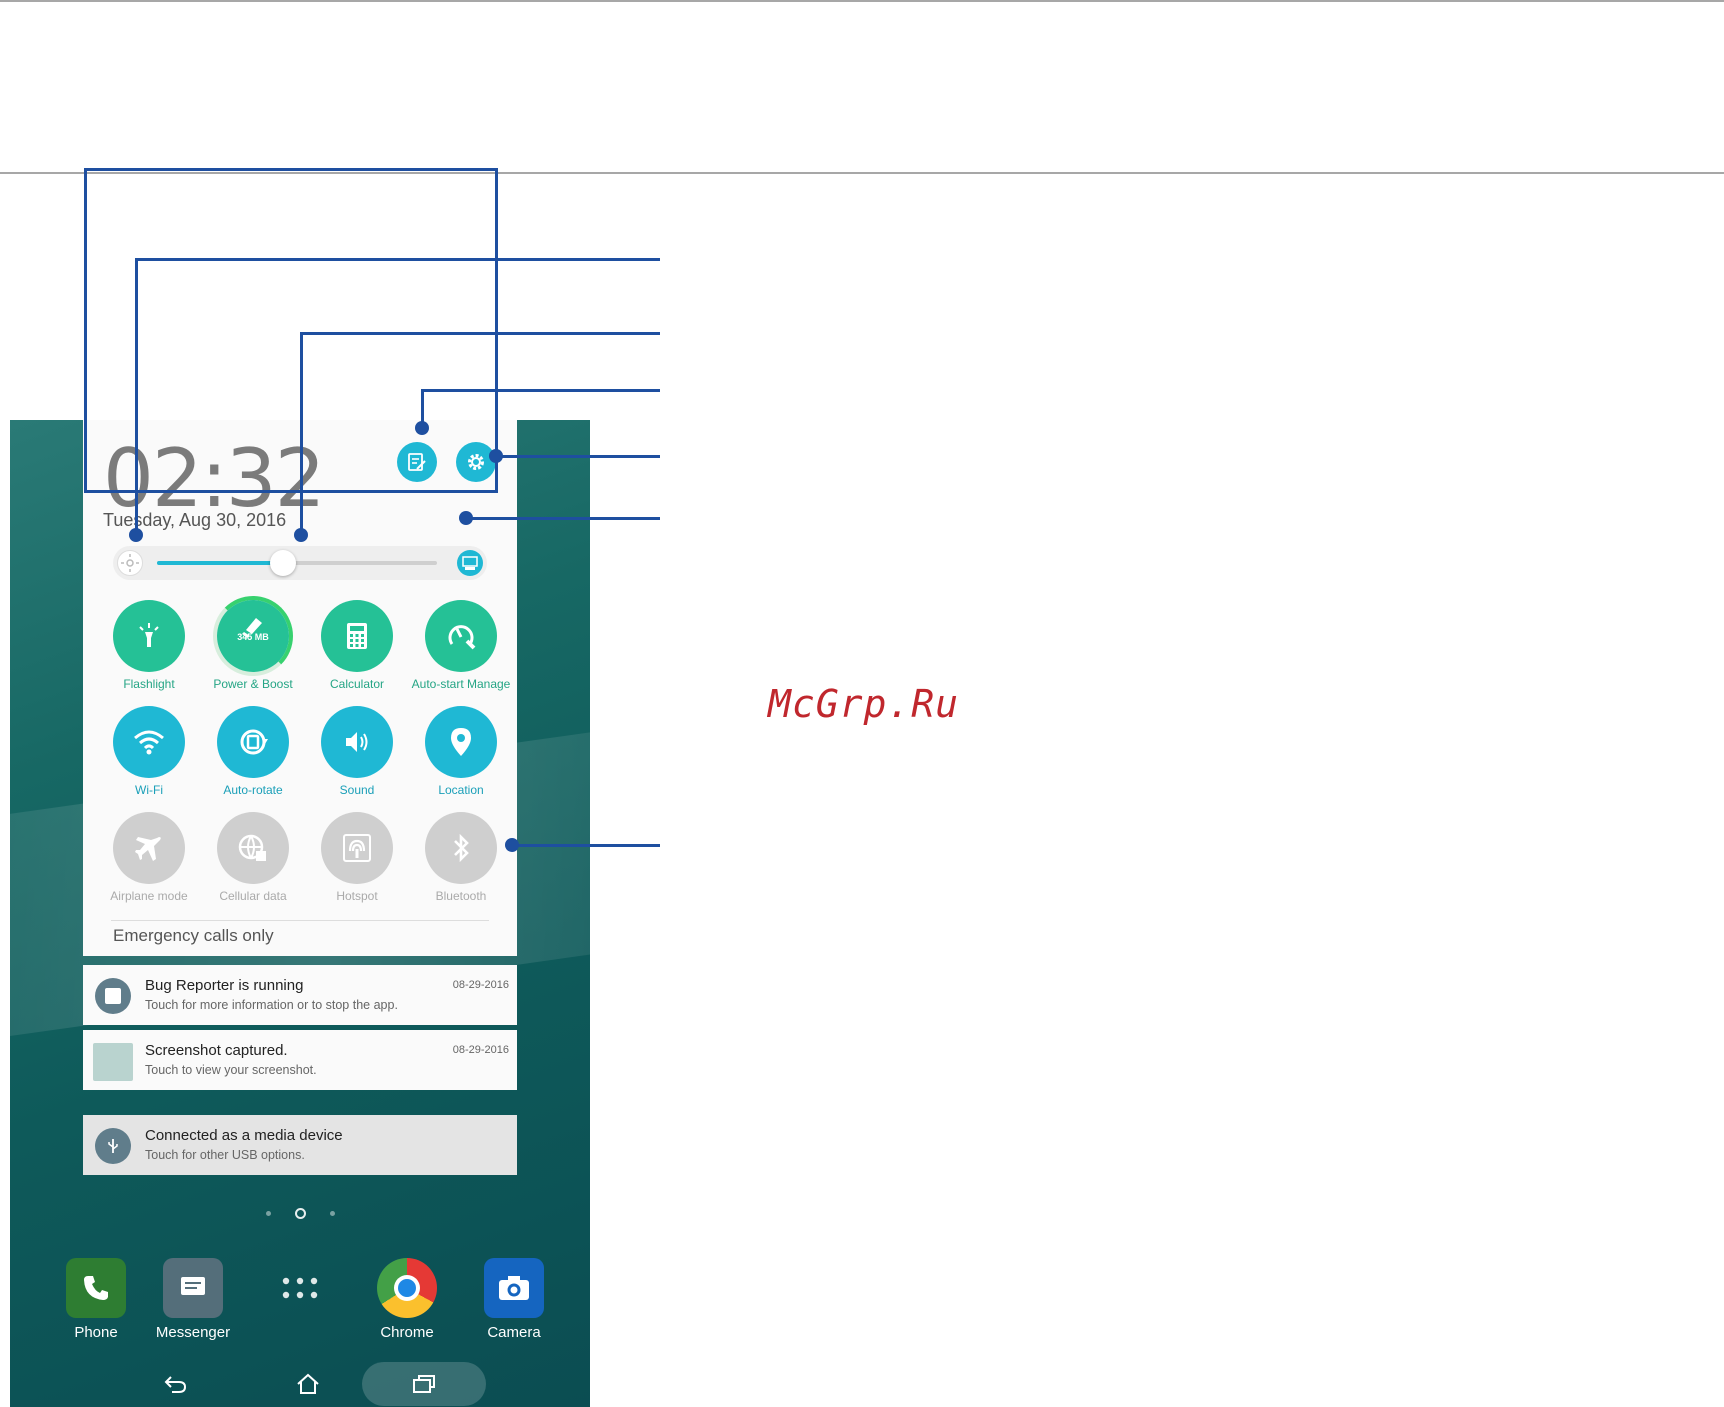 Image resolution: width=1724 pixels, height=1407 pixels. Describe the element at coordinates (253, 896) in the screenshot. I see `tile-label: Cellular data` at that location.